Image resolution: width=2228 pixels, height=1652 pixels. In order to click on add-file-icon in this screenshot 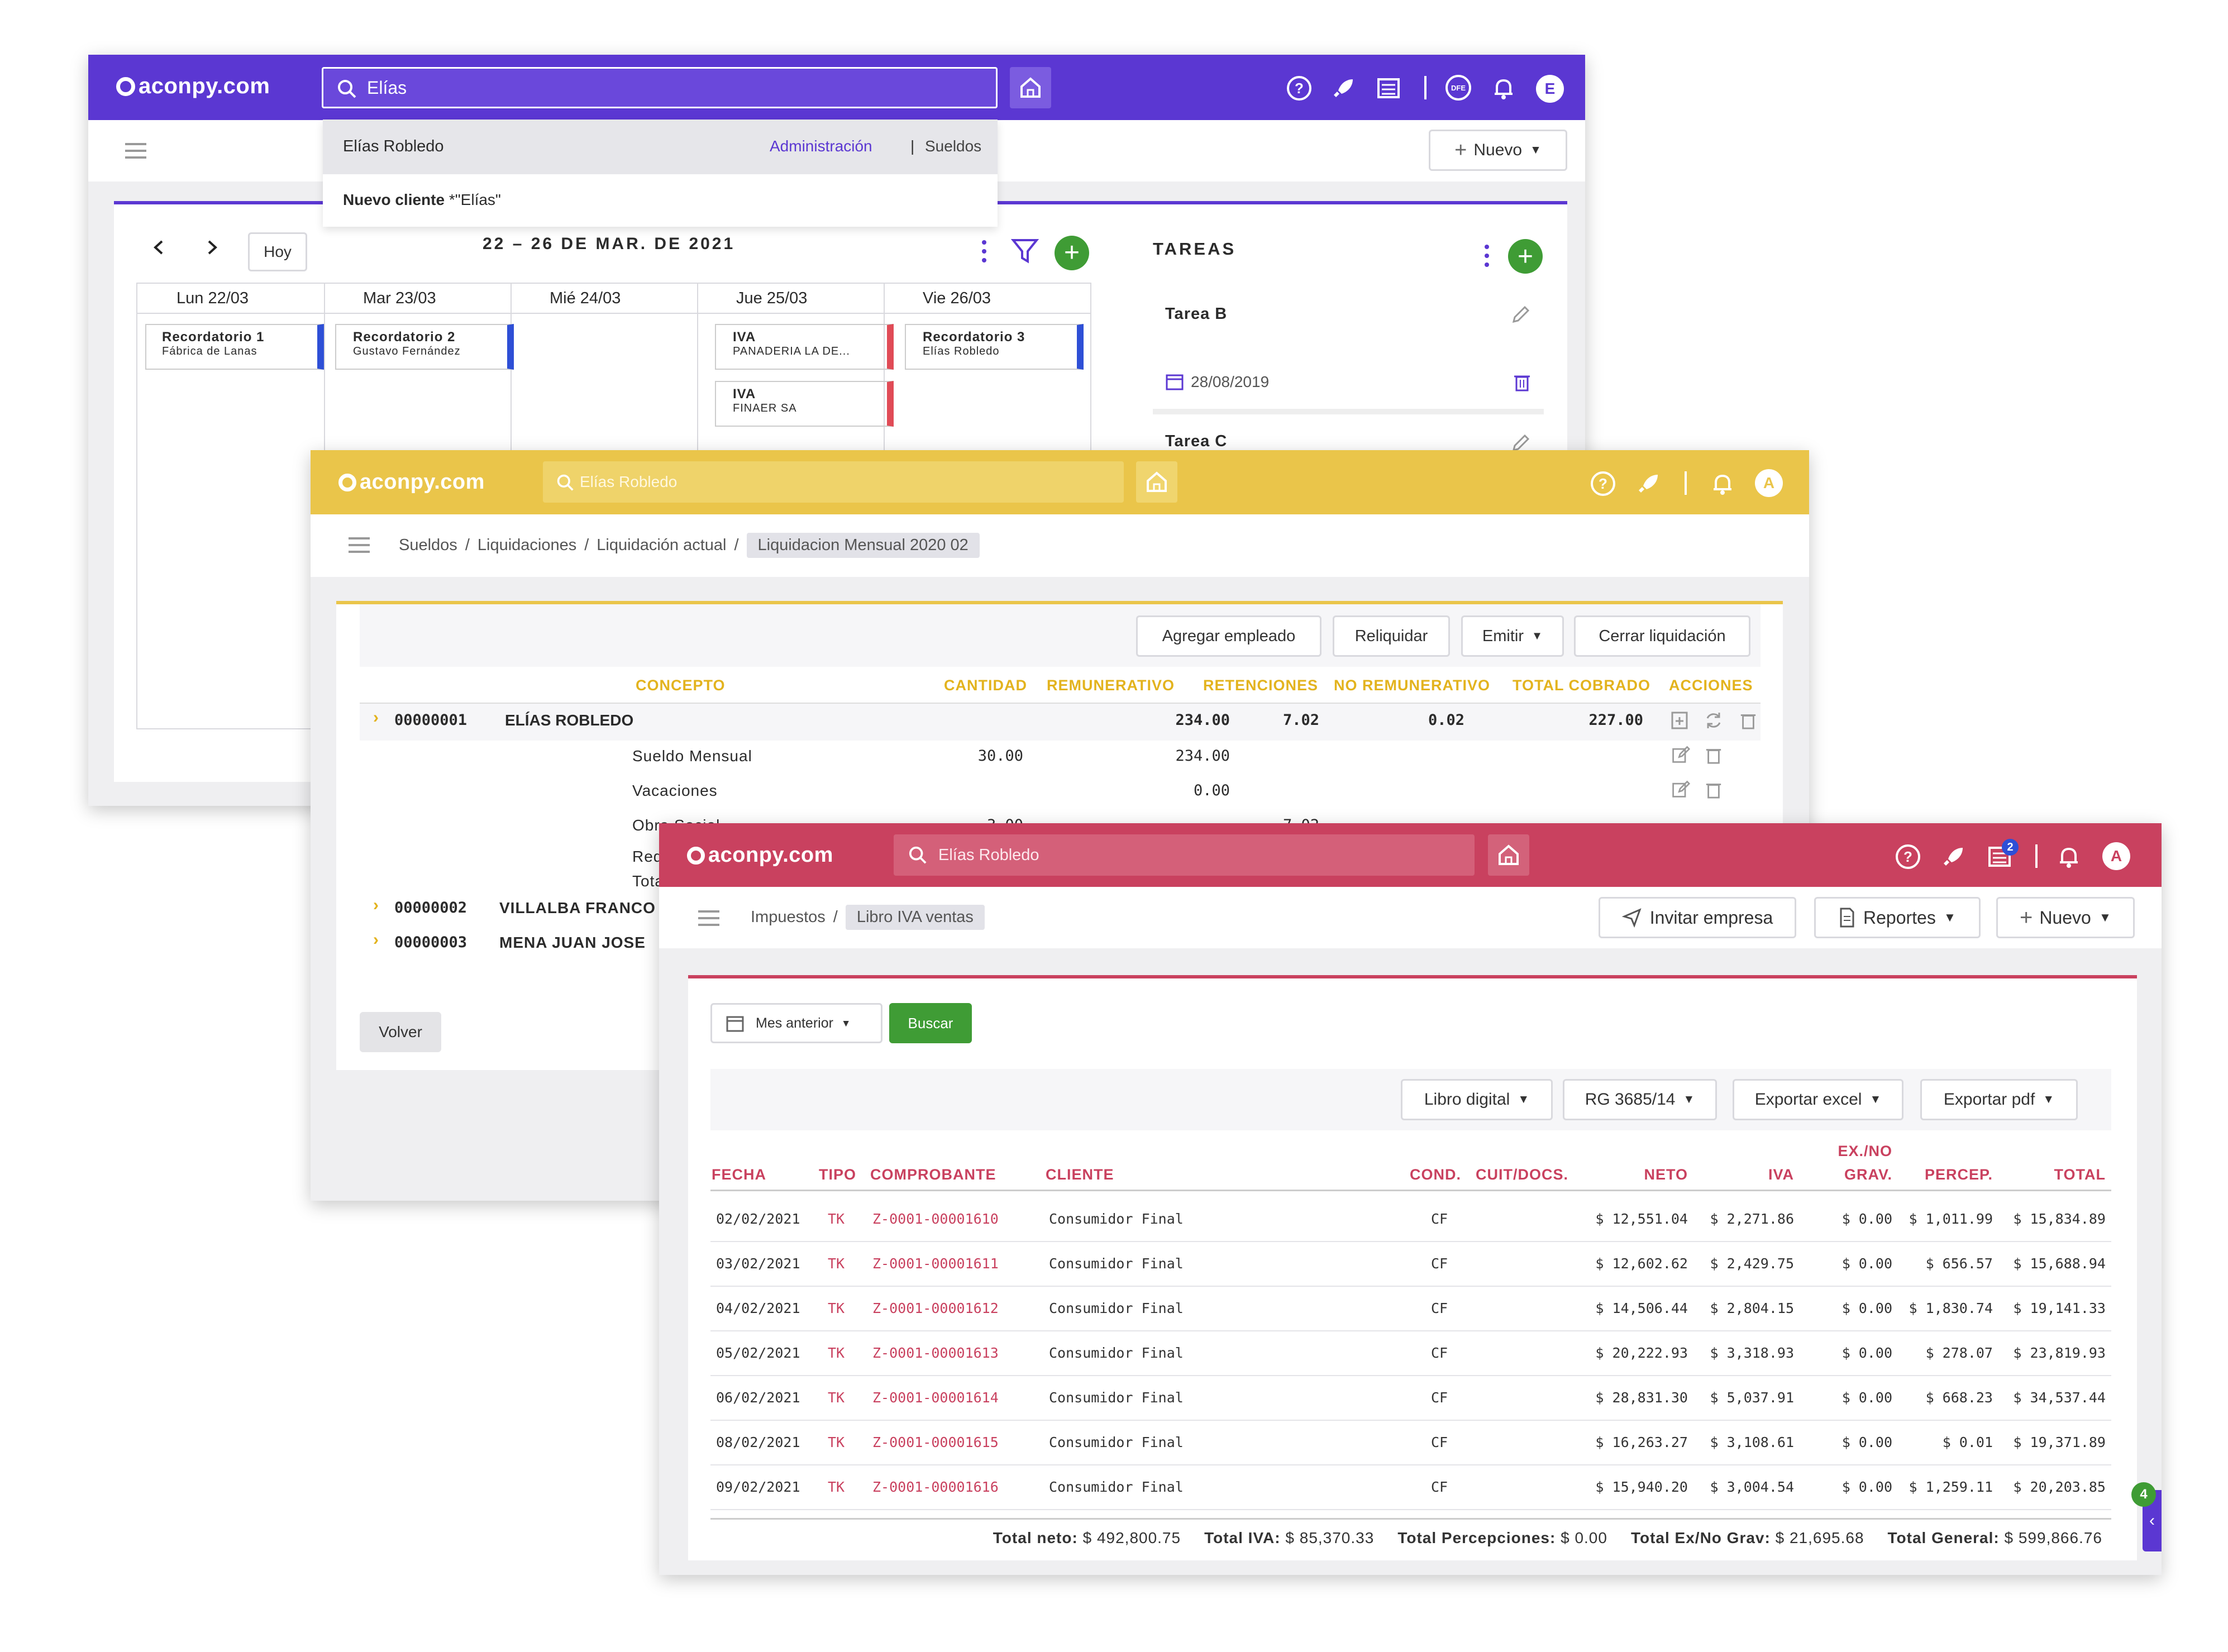, I will do `click(1679, 720)`.